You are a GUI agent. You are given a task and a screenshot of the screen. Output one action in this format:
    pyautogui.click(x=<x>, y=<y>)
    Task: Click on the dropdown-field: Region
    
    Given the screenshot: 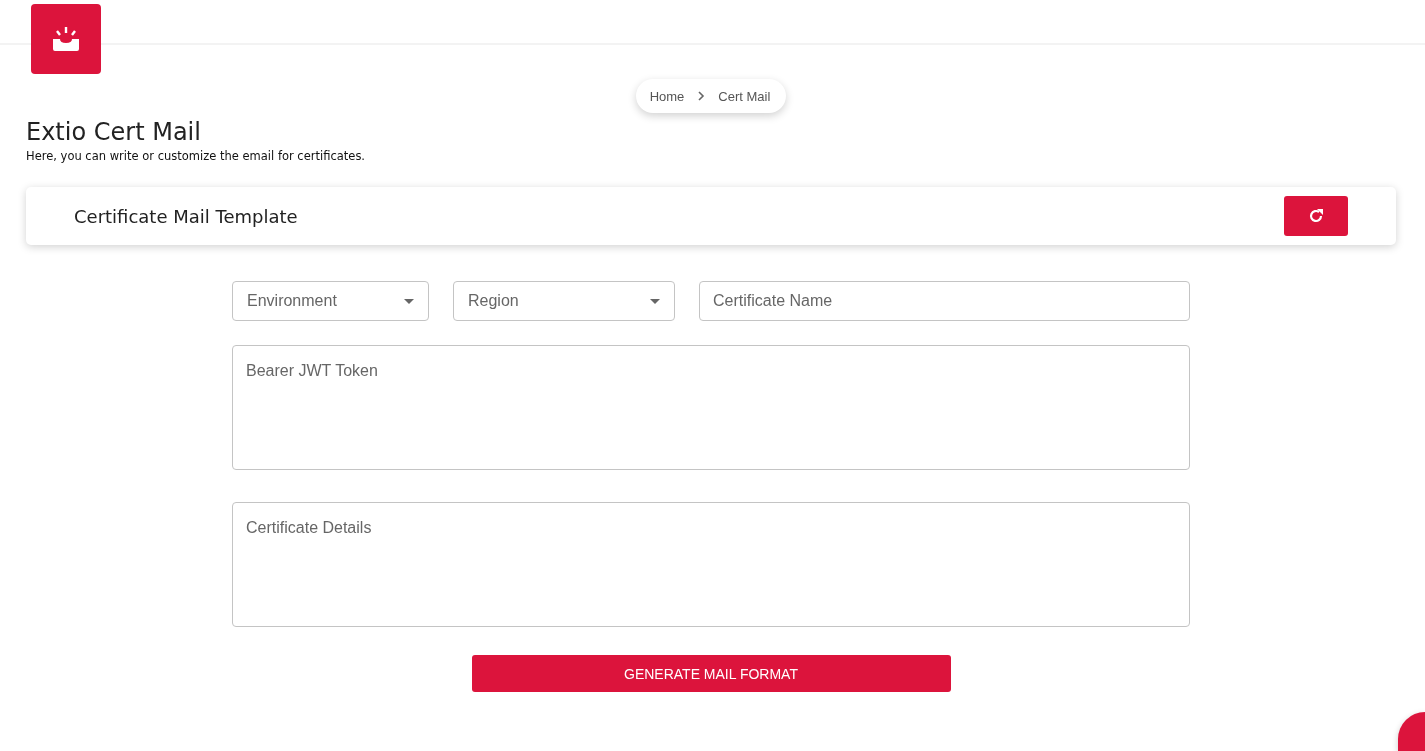 What is the action you would take?
    pyautogui.click(x=564, y=301)
    